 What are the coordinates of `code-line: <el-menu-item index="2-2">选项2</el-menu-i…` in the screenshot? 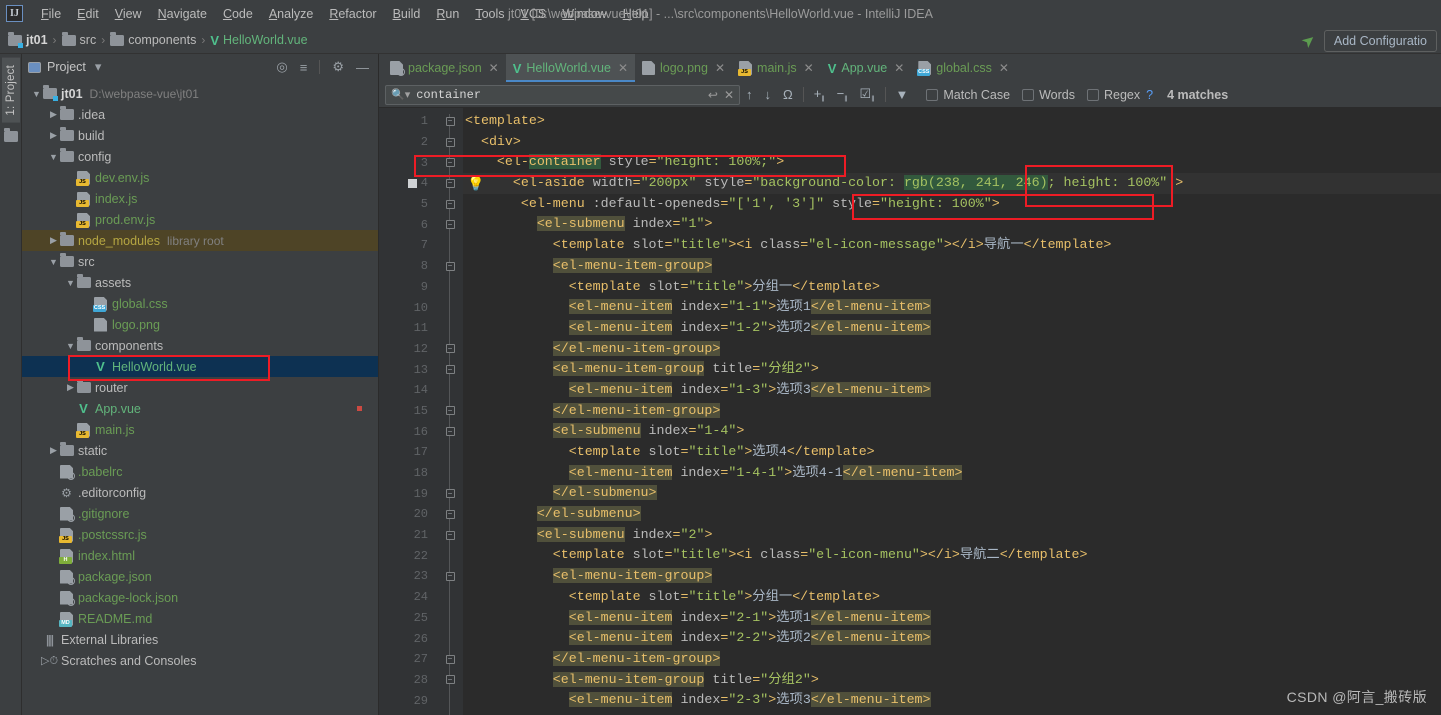 It's located at (952, 638).